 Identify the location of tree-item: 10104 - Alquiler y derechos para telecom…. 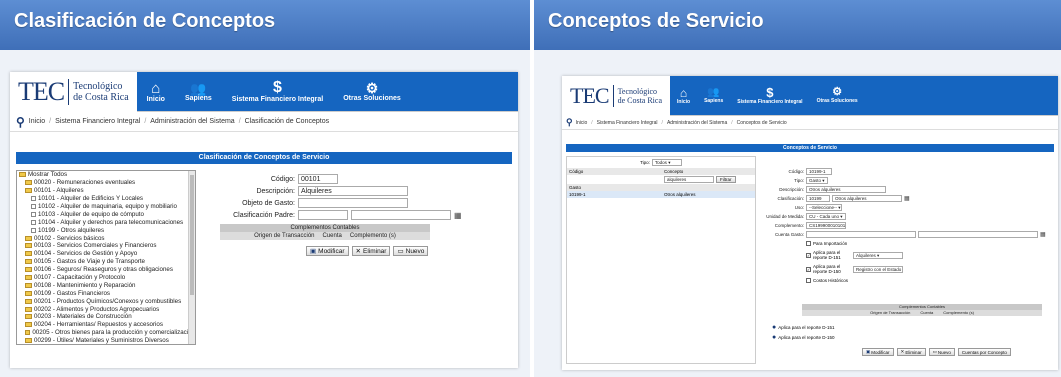
(106, 222).